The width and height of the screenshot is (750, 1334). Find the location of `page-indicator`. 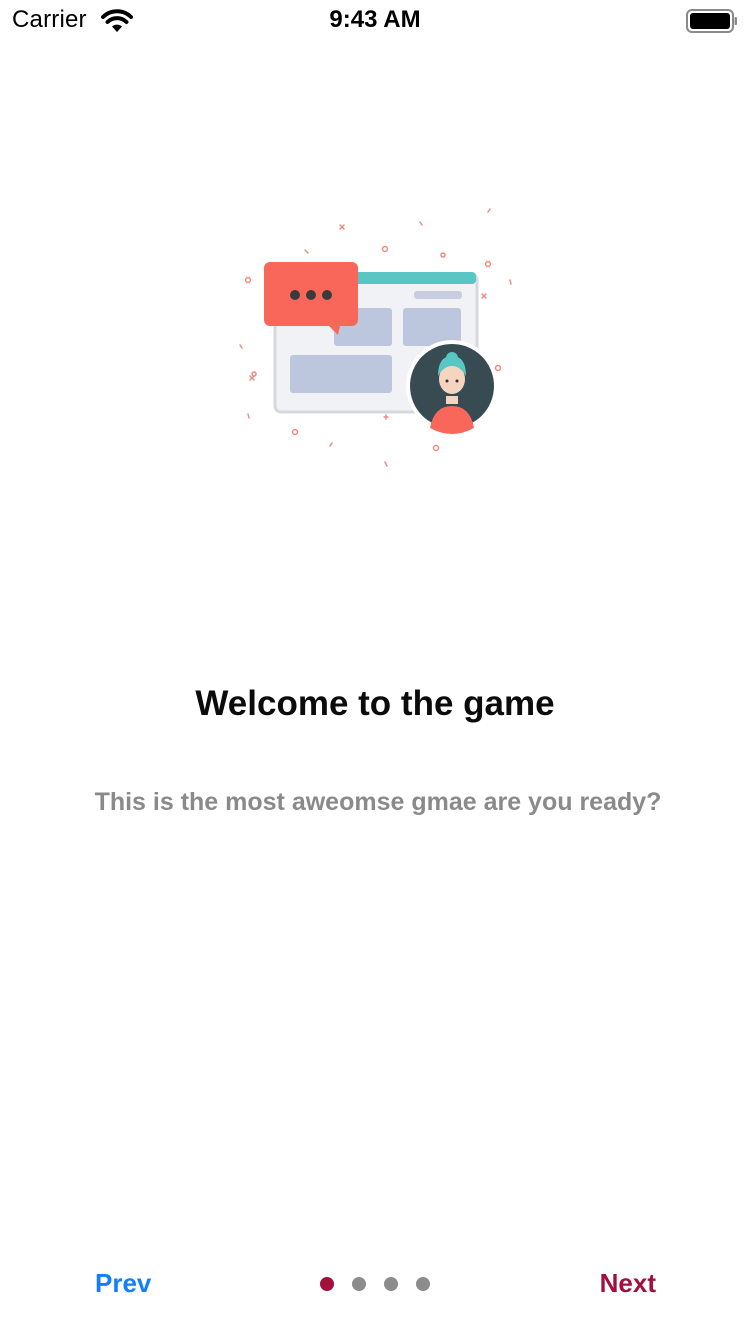

page-indicator is located at coordinates (375, 1285).